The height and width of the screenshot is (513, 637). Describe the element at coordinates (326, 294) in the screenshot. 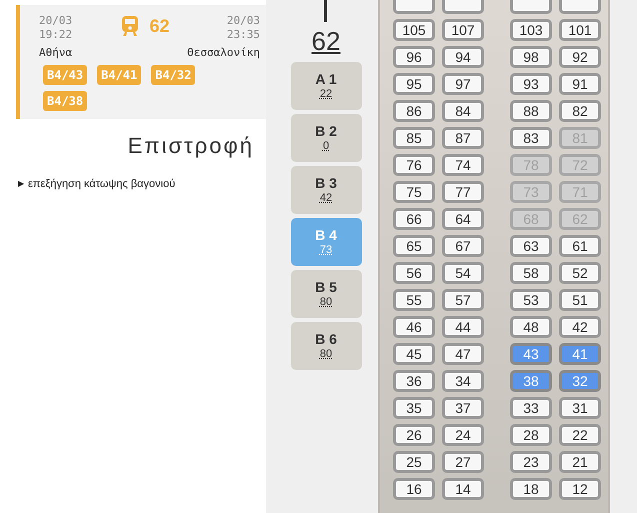

I see `coach-button: B 5 80` at that location.